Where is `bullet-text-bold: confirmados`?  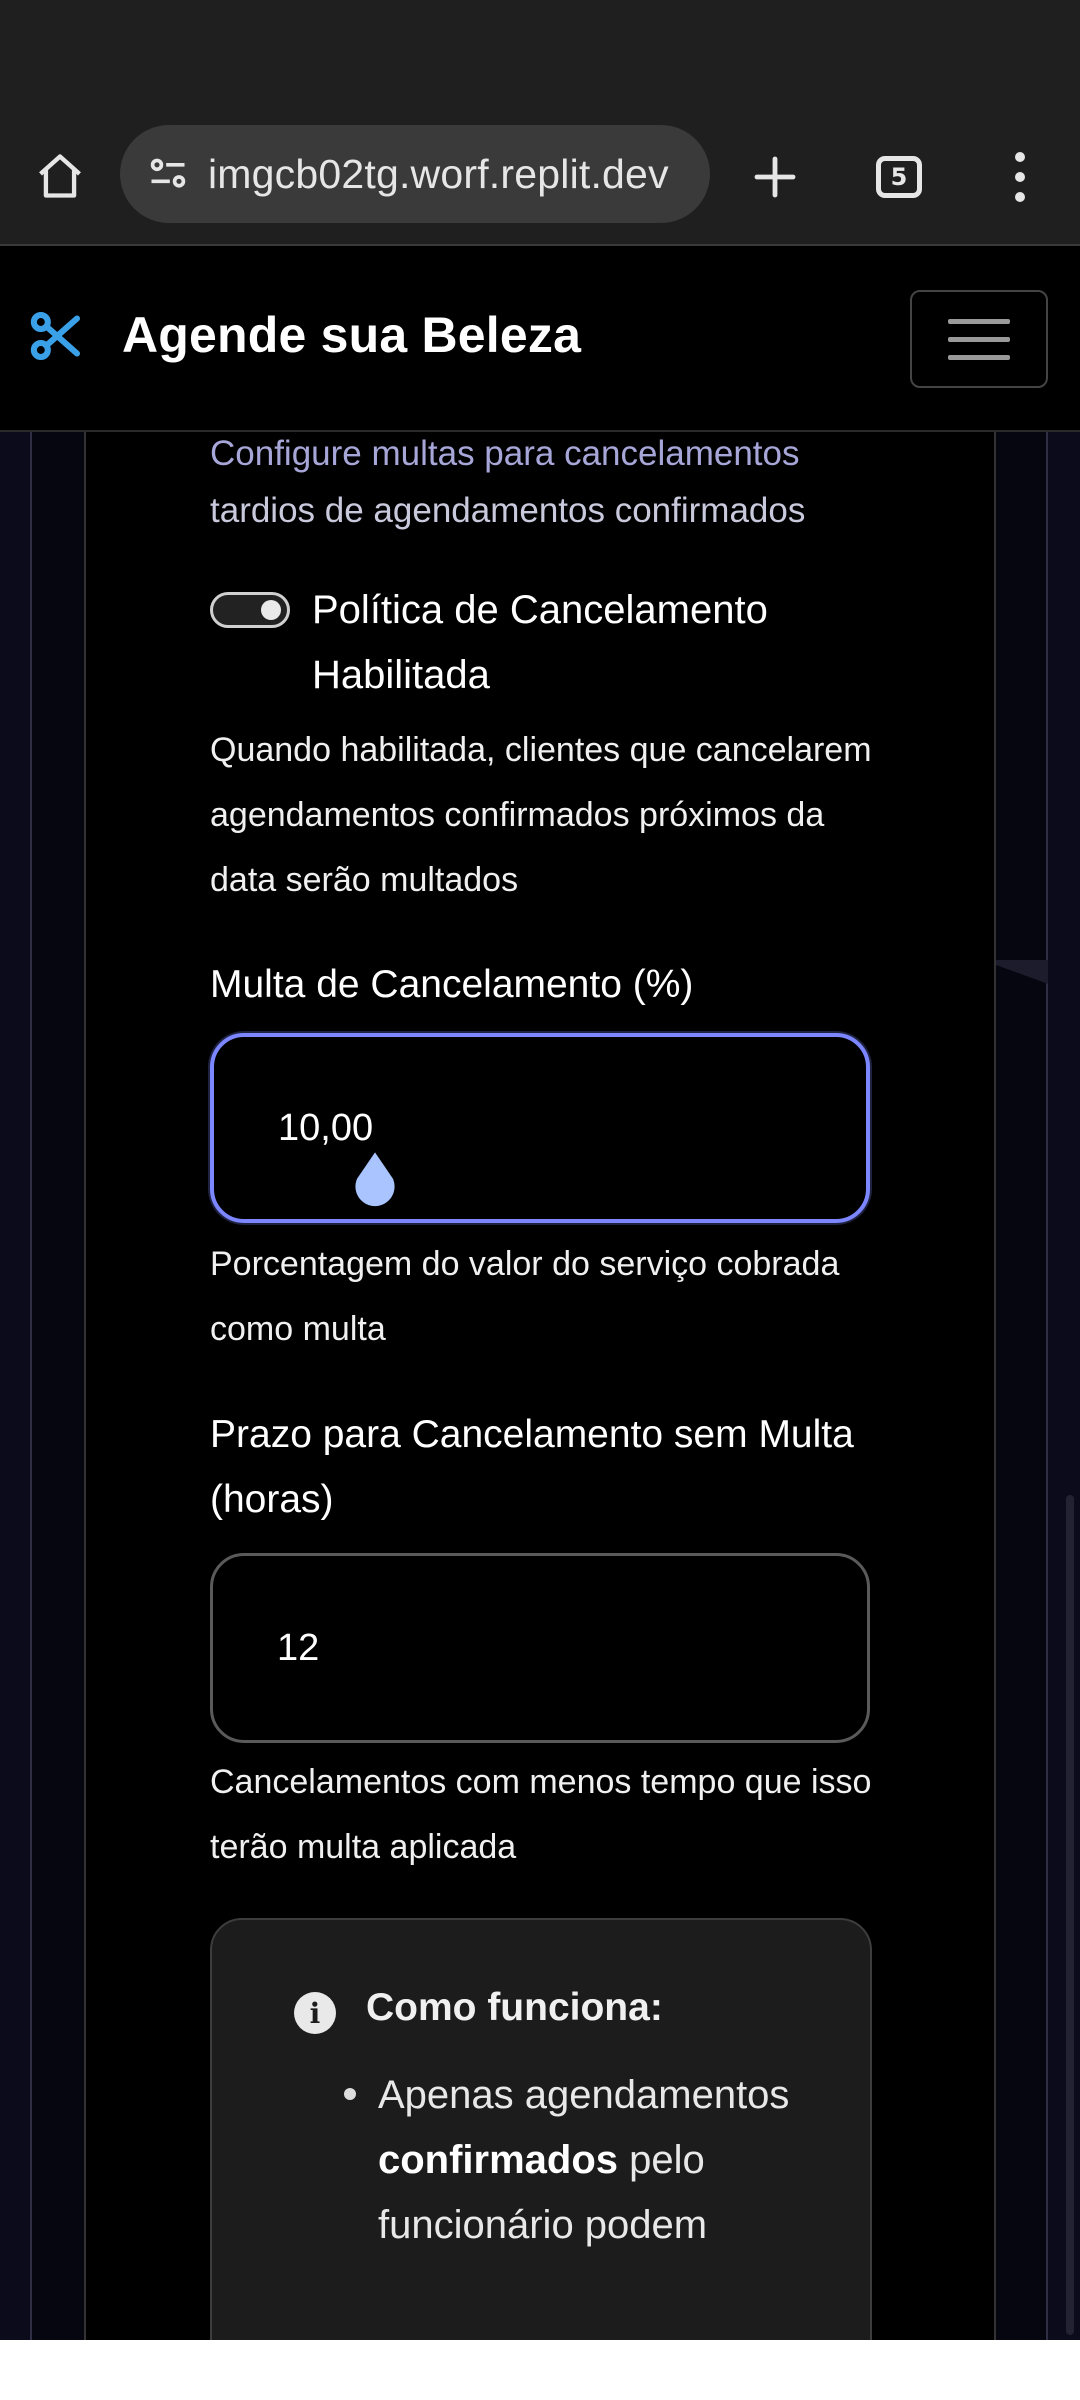
bullet-text-bold: confirmados is located at coordinates (498, 2160).